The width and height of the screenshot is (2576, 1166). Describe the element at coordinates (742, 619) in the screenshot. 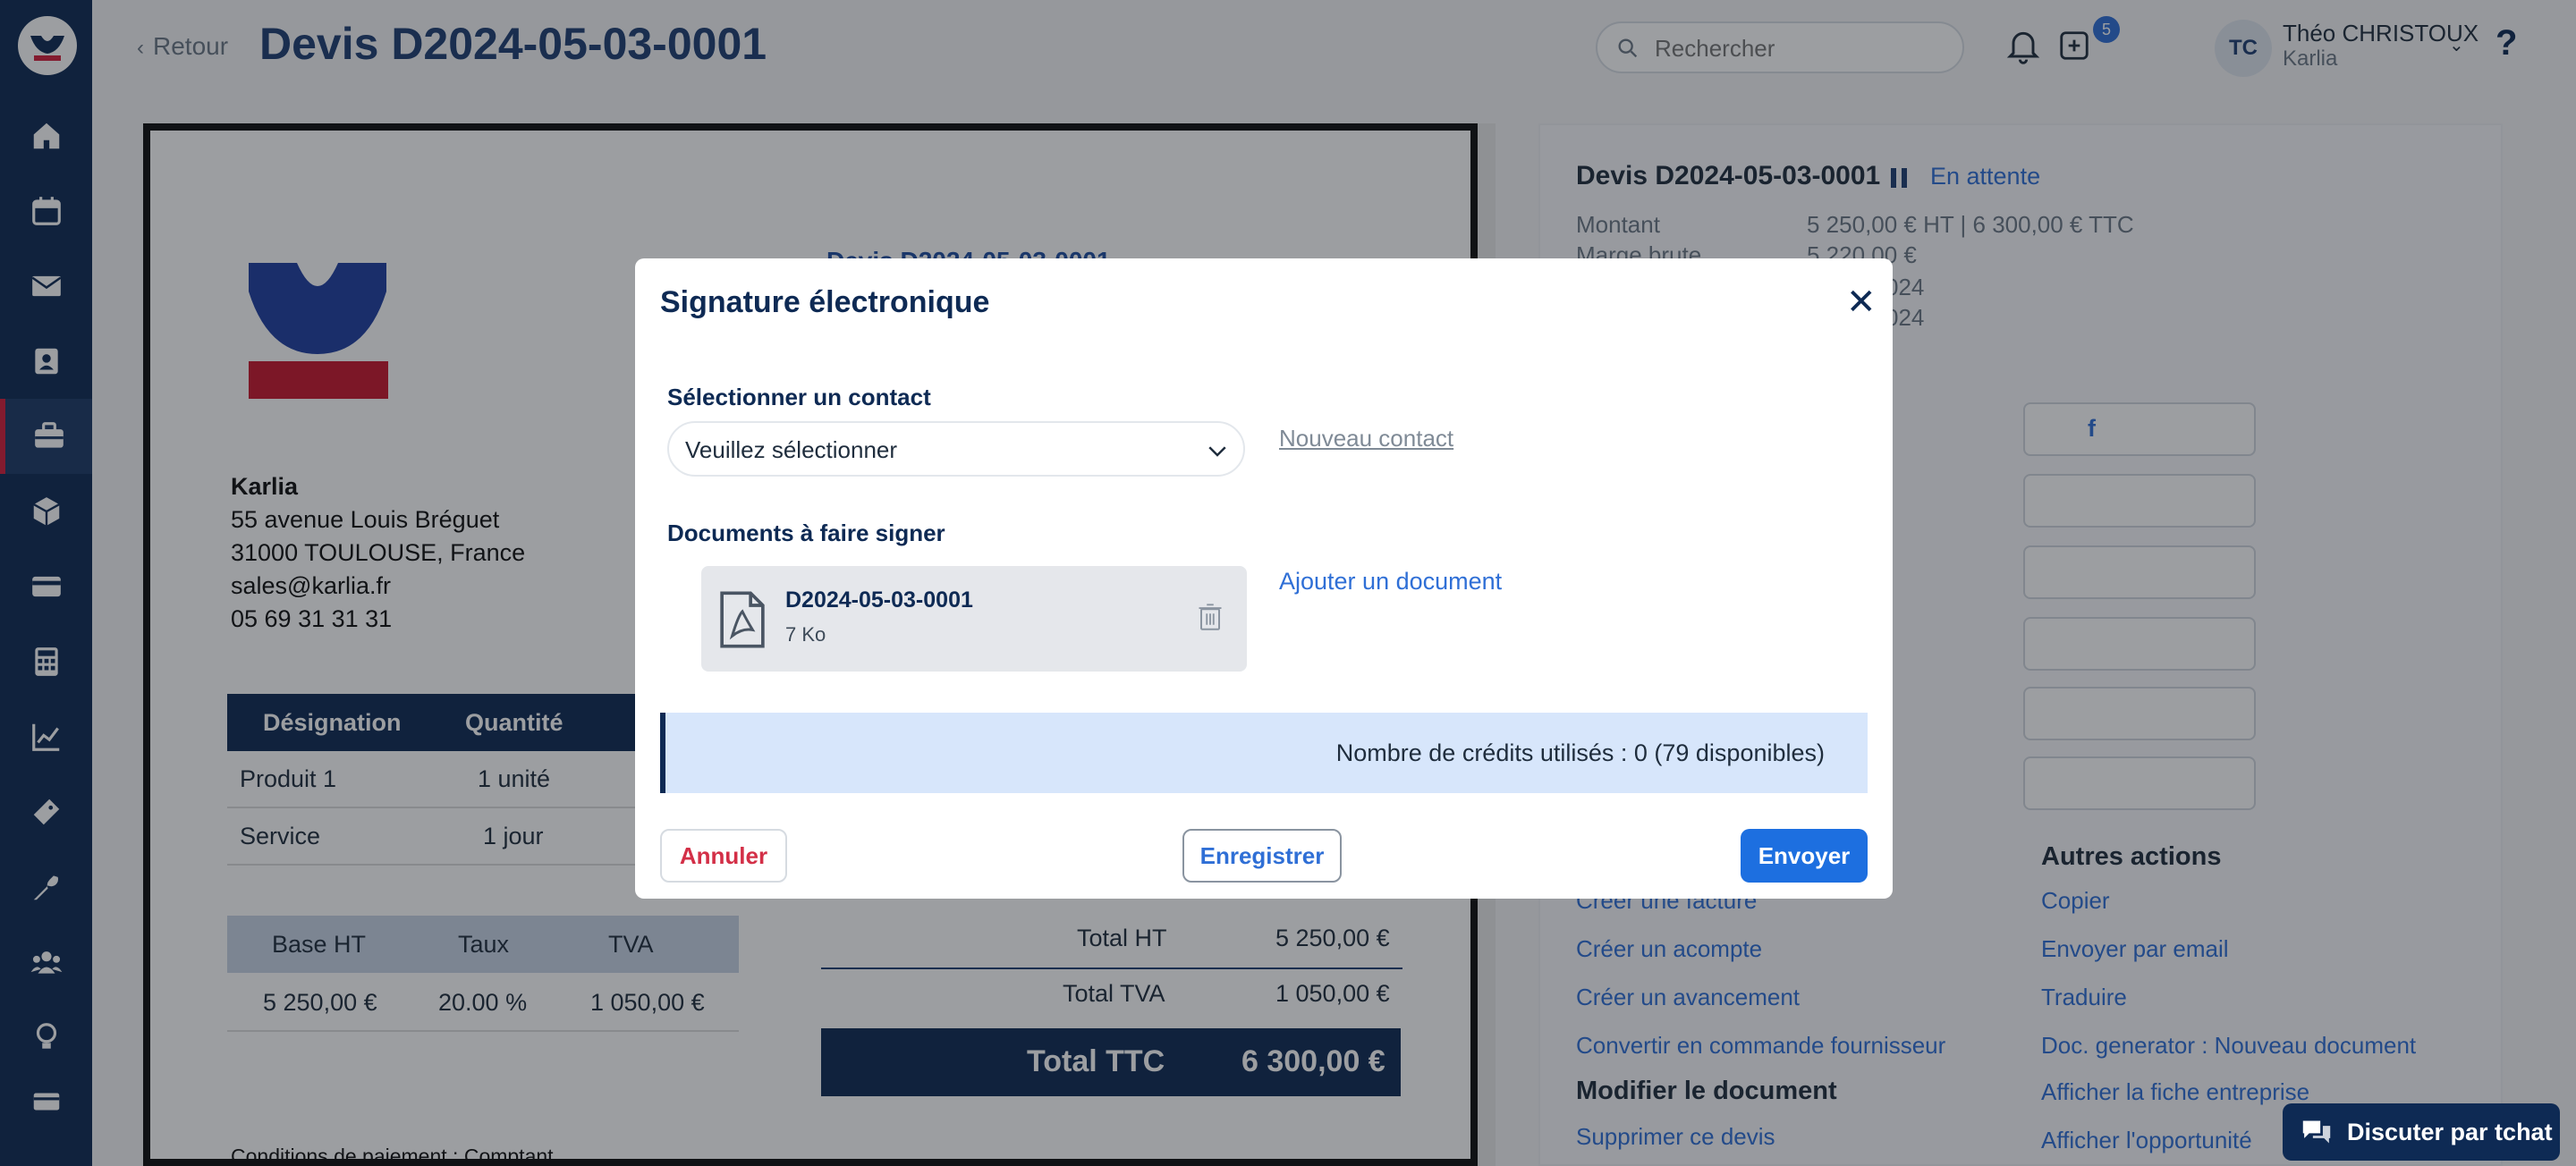

I see `pdf-file-icon` at that location.